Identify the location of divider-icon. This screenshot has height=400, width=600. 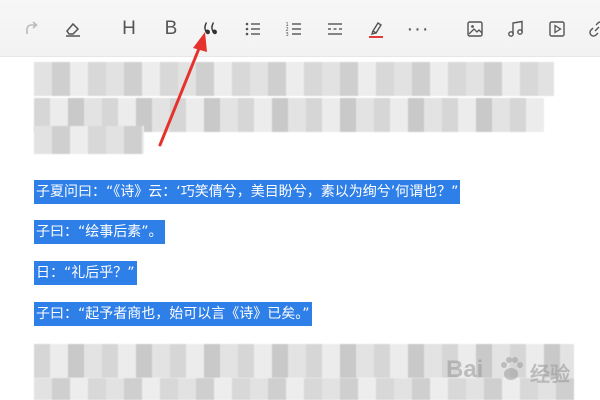
(335, 29).